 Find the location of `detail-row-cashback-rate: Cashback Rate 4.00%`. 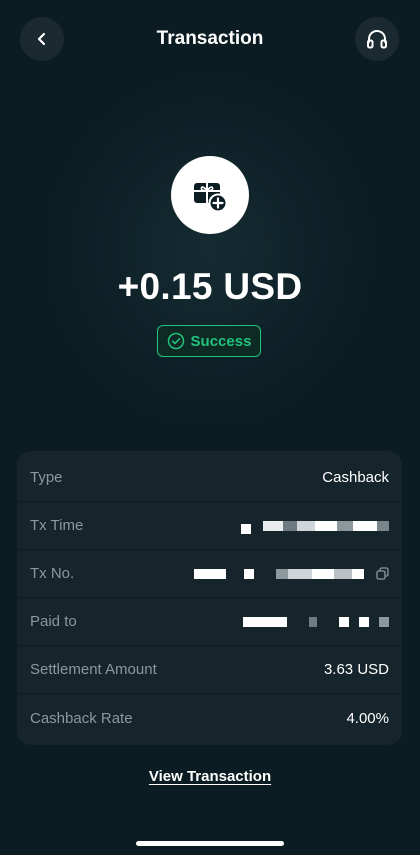

detail-row-cashback-rate: Cashback Rate 4.00% is located at coordinates (209, 718).